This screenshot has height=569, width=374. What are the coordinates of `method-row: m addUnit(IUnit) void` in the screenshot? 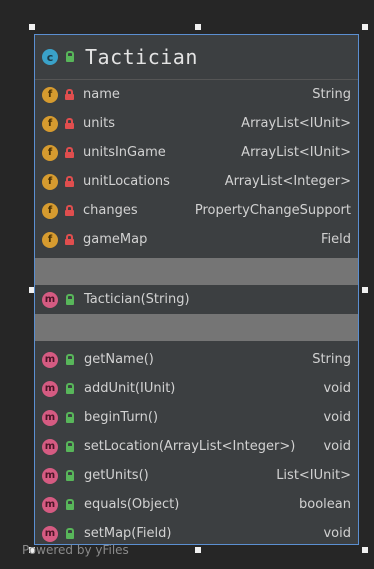 It's located at (196, 388).